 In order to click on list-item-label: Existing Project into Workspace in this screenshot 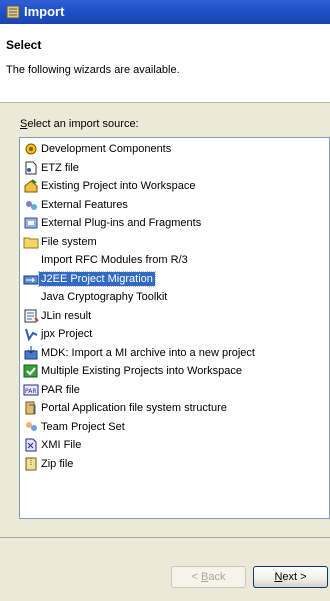, I will do `click(118, 186)`.